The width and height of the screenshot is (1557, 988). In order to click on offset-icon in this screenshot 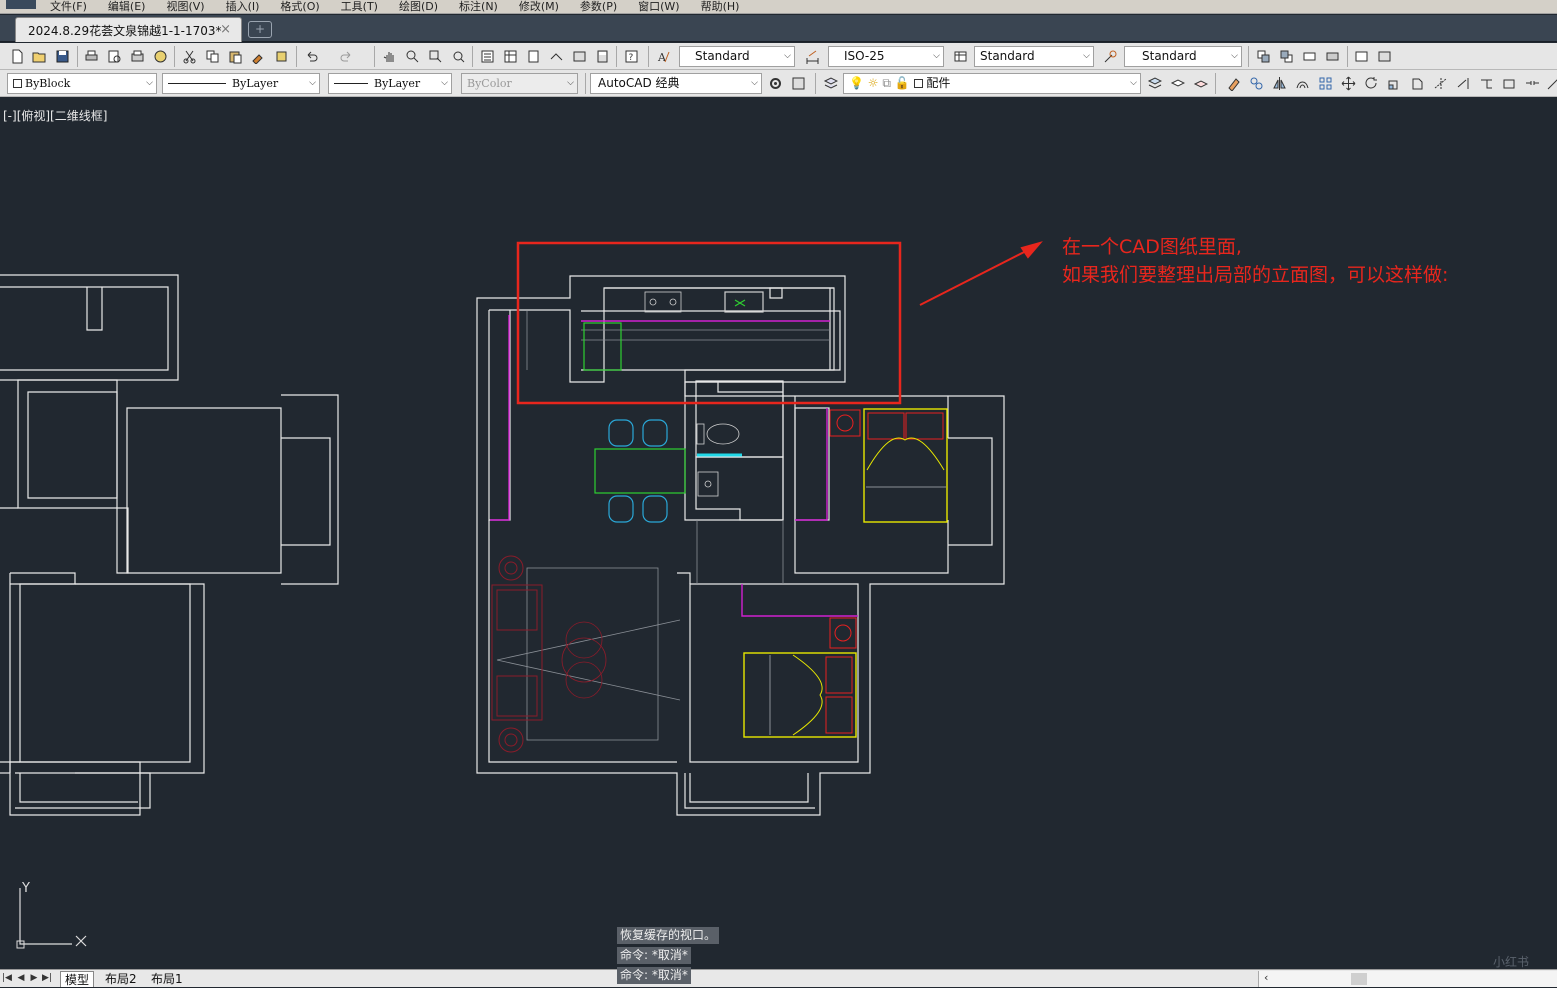, I will do `click(1302, 83)`.